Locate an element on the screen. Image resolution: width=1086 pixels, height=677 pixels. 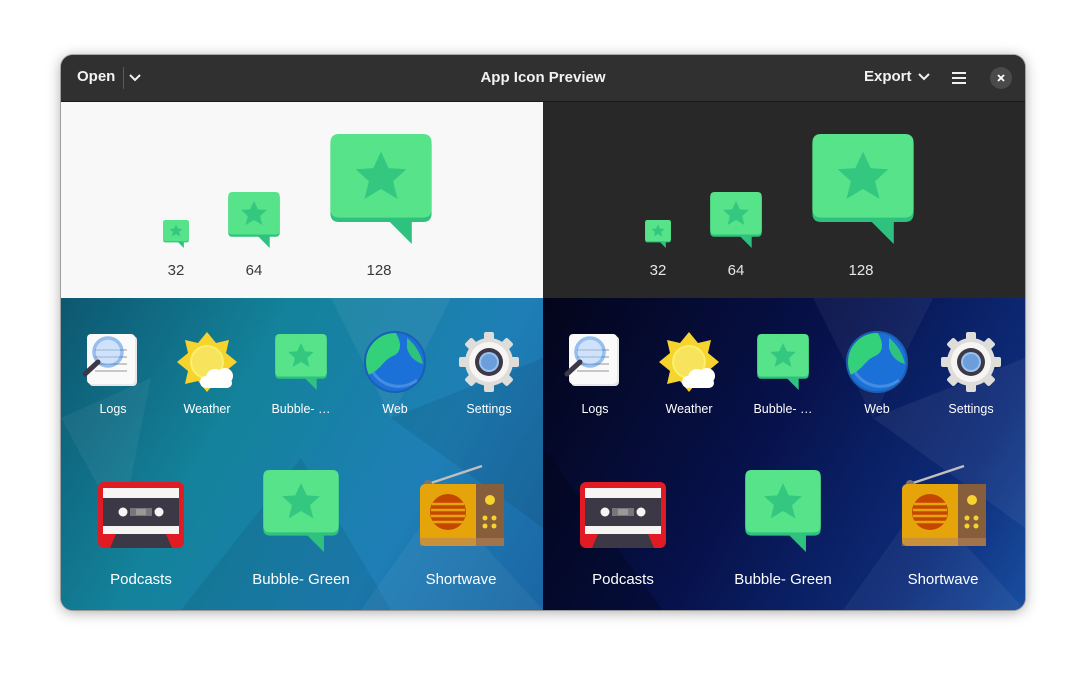
export-button: Export is located at coordinates (897, 76).